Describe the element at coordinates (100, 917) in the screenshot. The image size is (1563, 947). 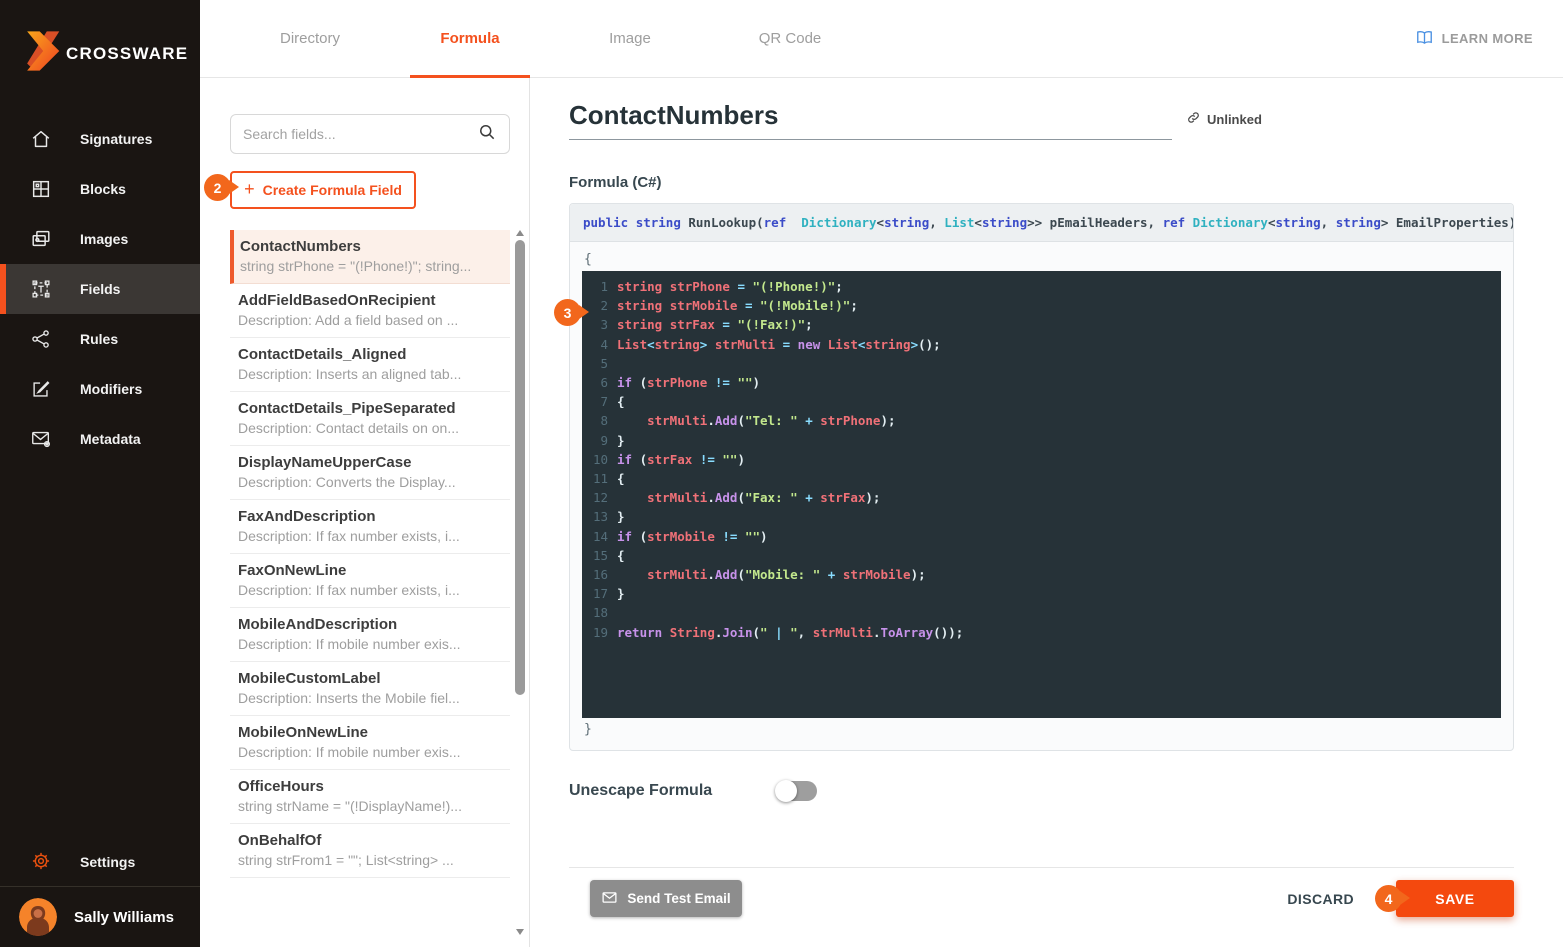
I see `user-menu: Sally Williams` at that location.